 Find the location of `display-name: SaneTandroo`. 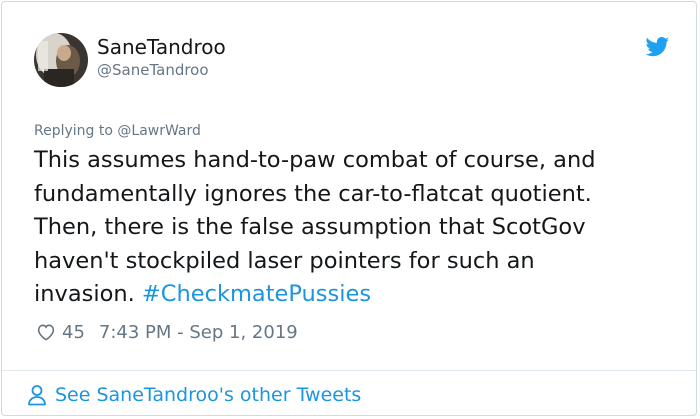

display-name: SaneTandroo is located at coordinates (161, 47).